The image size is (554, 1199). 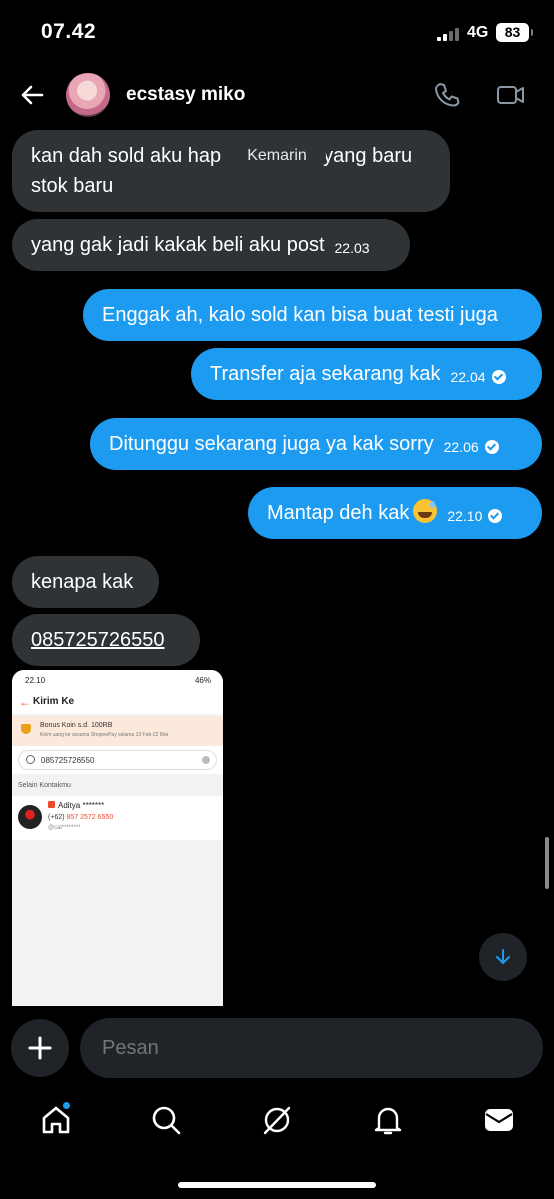 I want to click on attachment-contact-handle: @cal********, so click(x=64, y=828).